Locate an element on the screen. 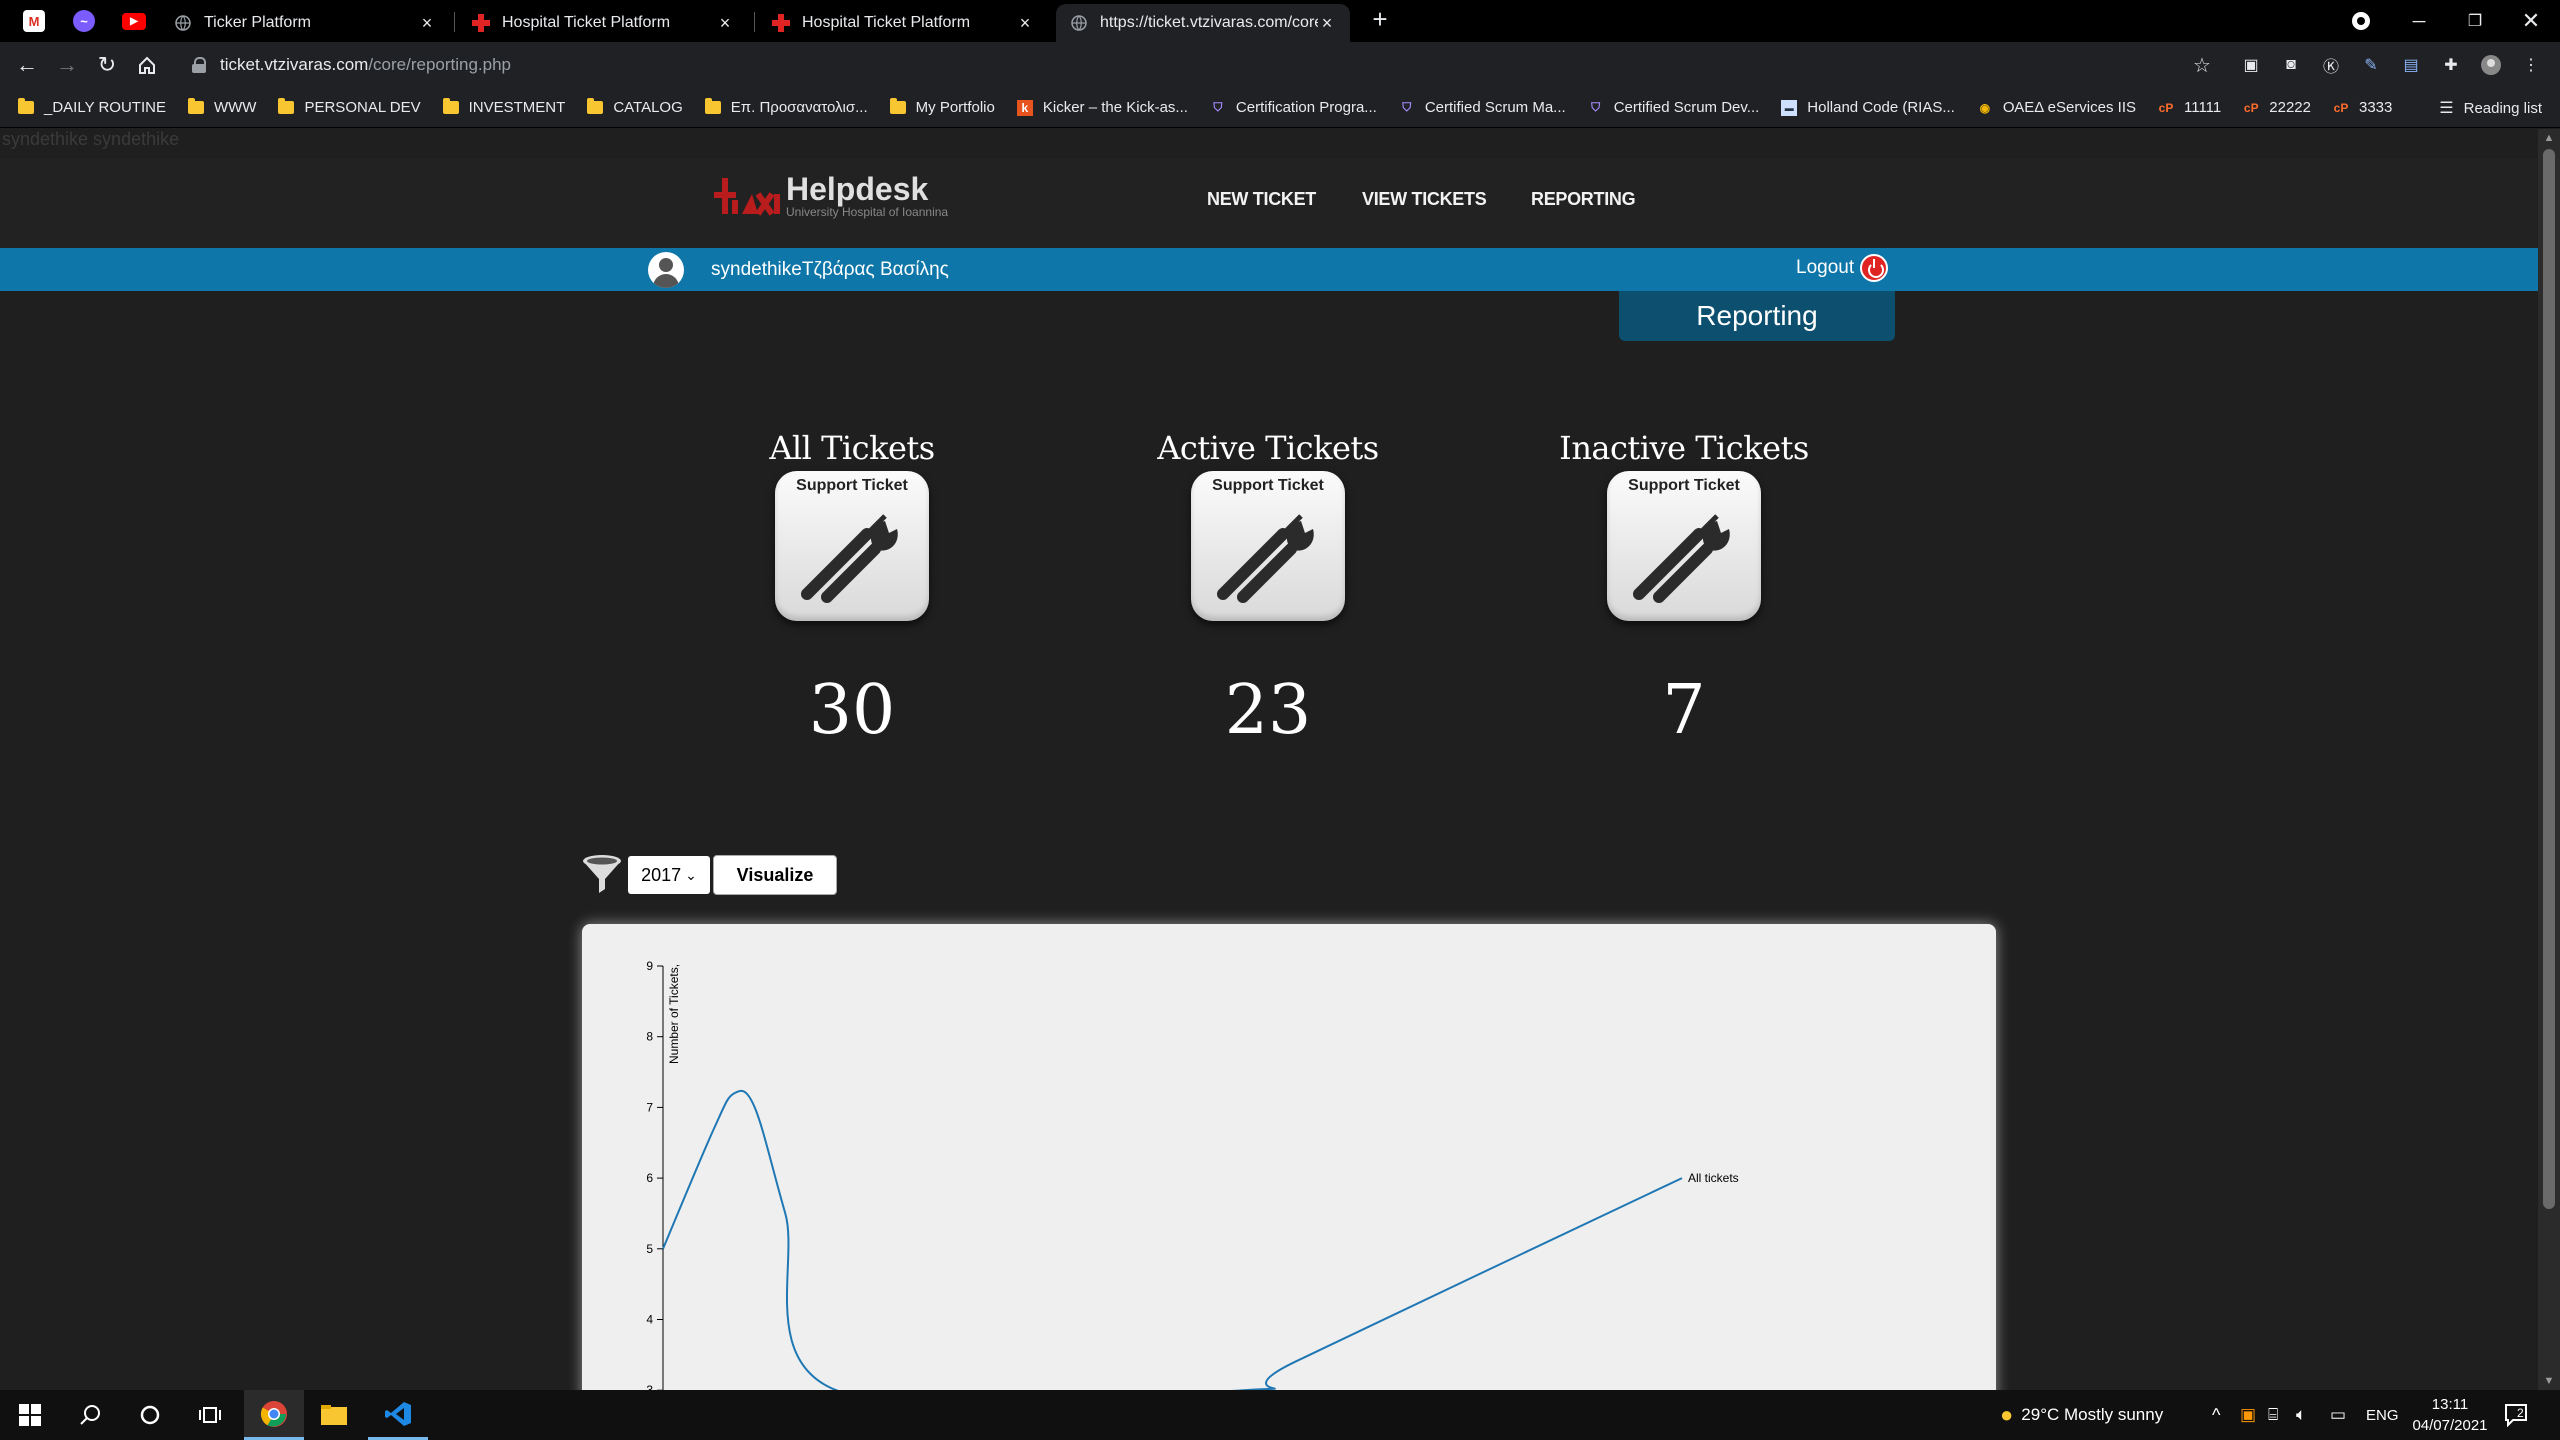 This screenshot has height=1440, width=2560. task-view-icon is located at coordinates (210, 1415).